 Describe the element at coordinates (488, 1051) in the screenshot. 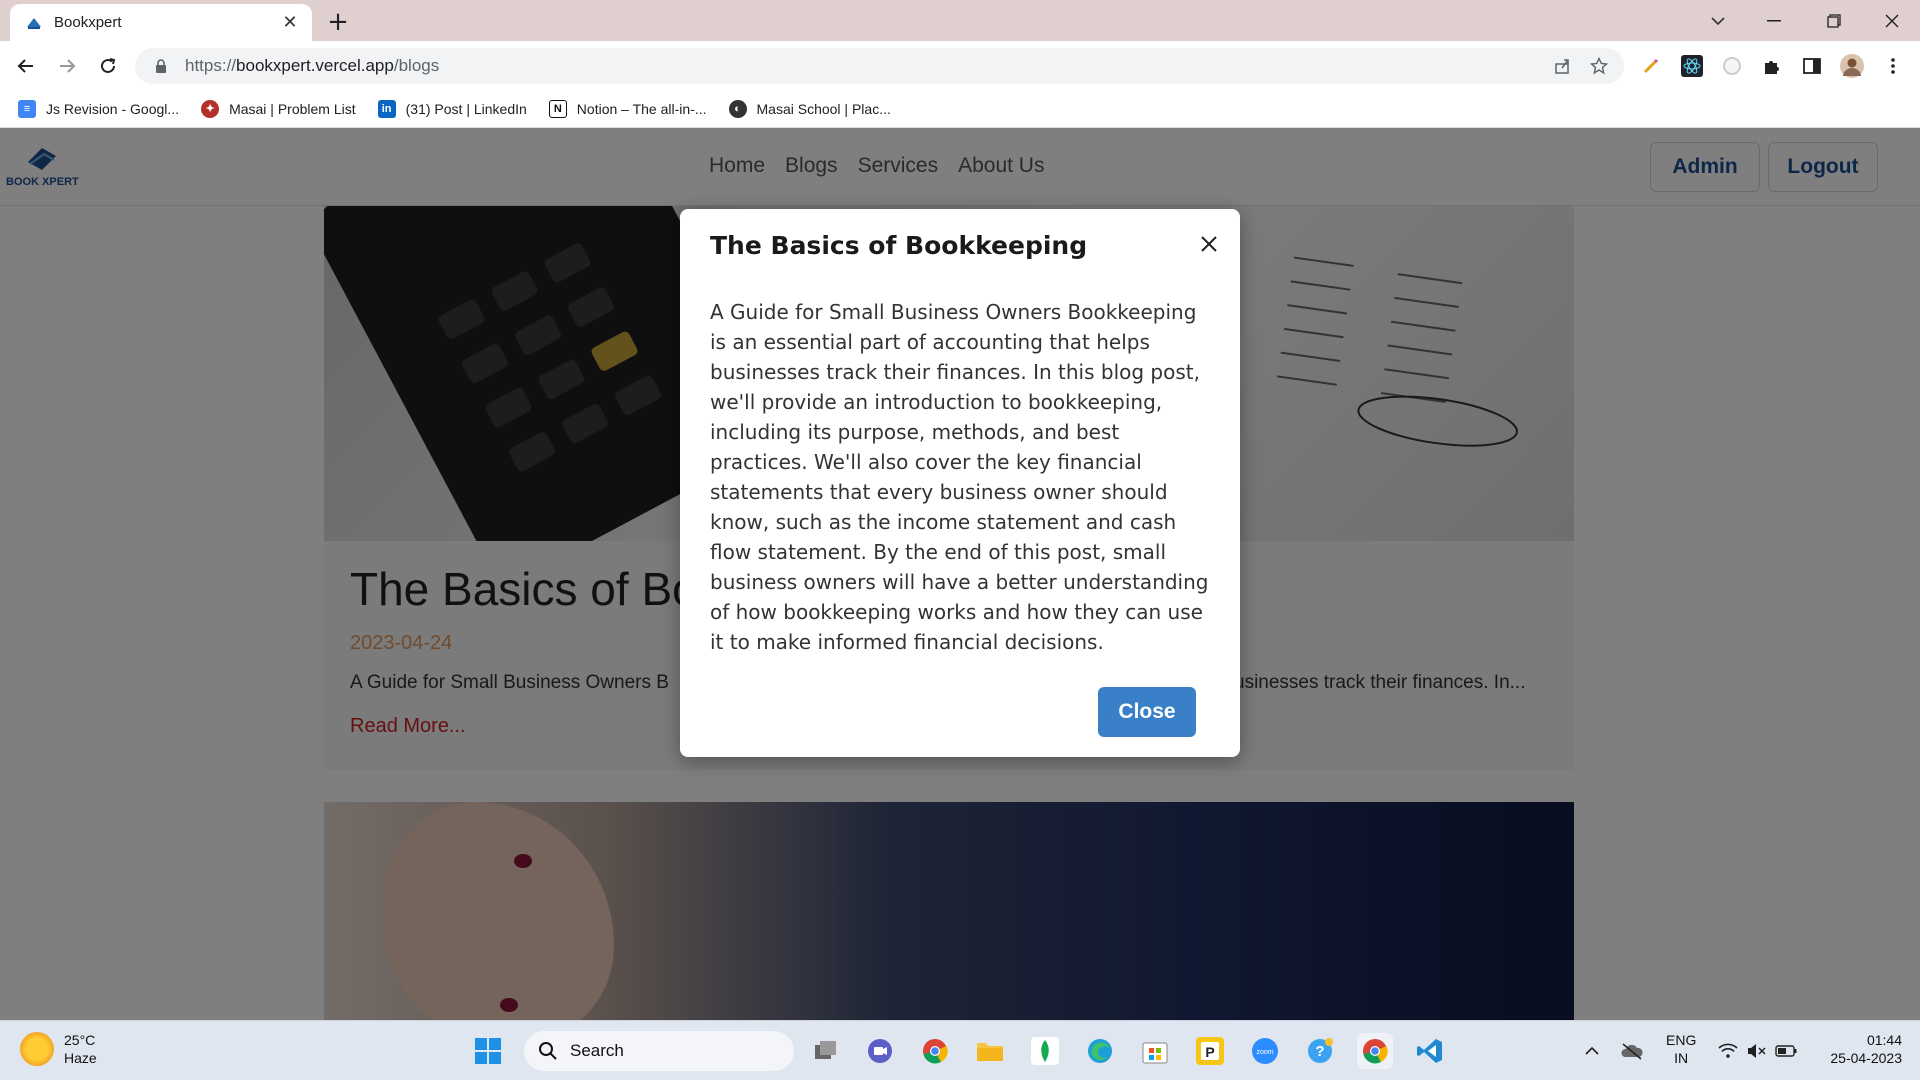

I see `windows-start-icon` at that location.